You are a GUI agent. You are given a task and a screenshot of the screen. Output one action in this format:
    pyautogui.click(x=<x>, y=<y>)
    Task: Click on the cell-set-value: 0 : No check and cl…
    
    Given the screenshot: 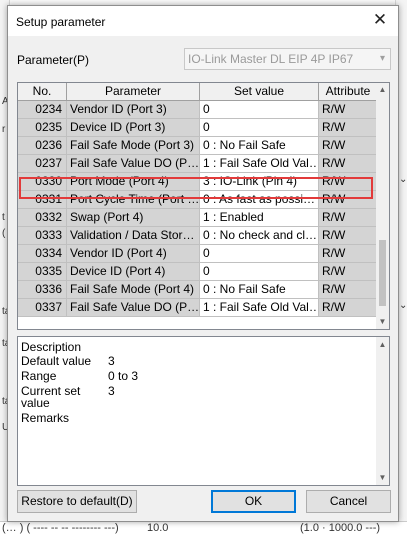 What is the action you would take?
    pyautogui.click(x=259, y=236)
    